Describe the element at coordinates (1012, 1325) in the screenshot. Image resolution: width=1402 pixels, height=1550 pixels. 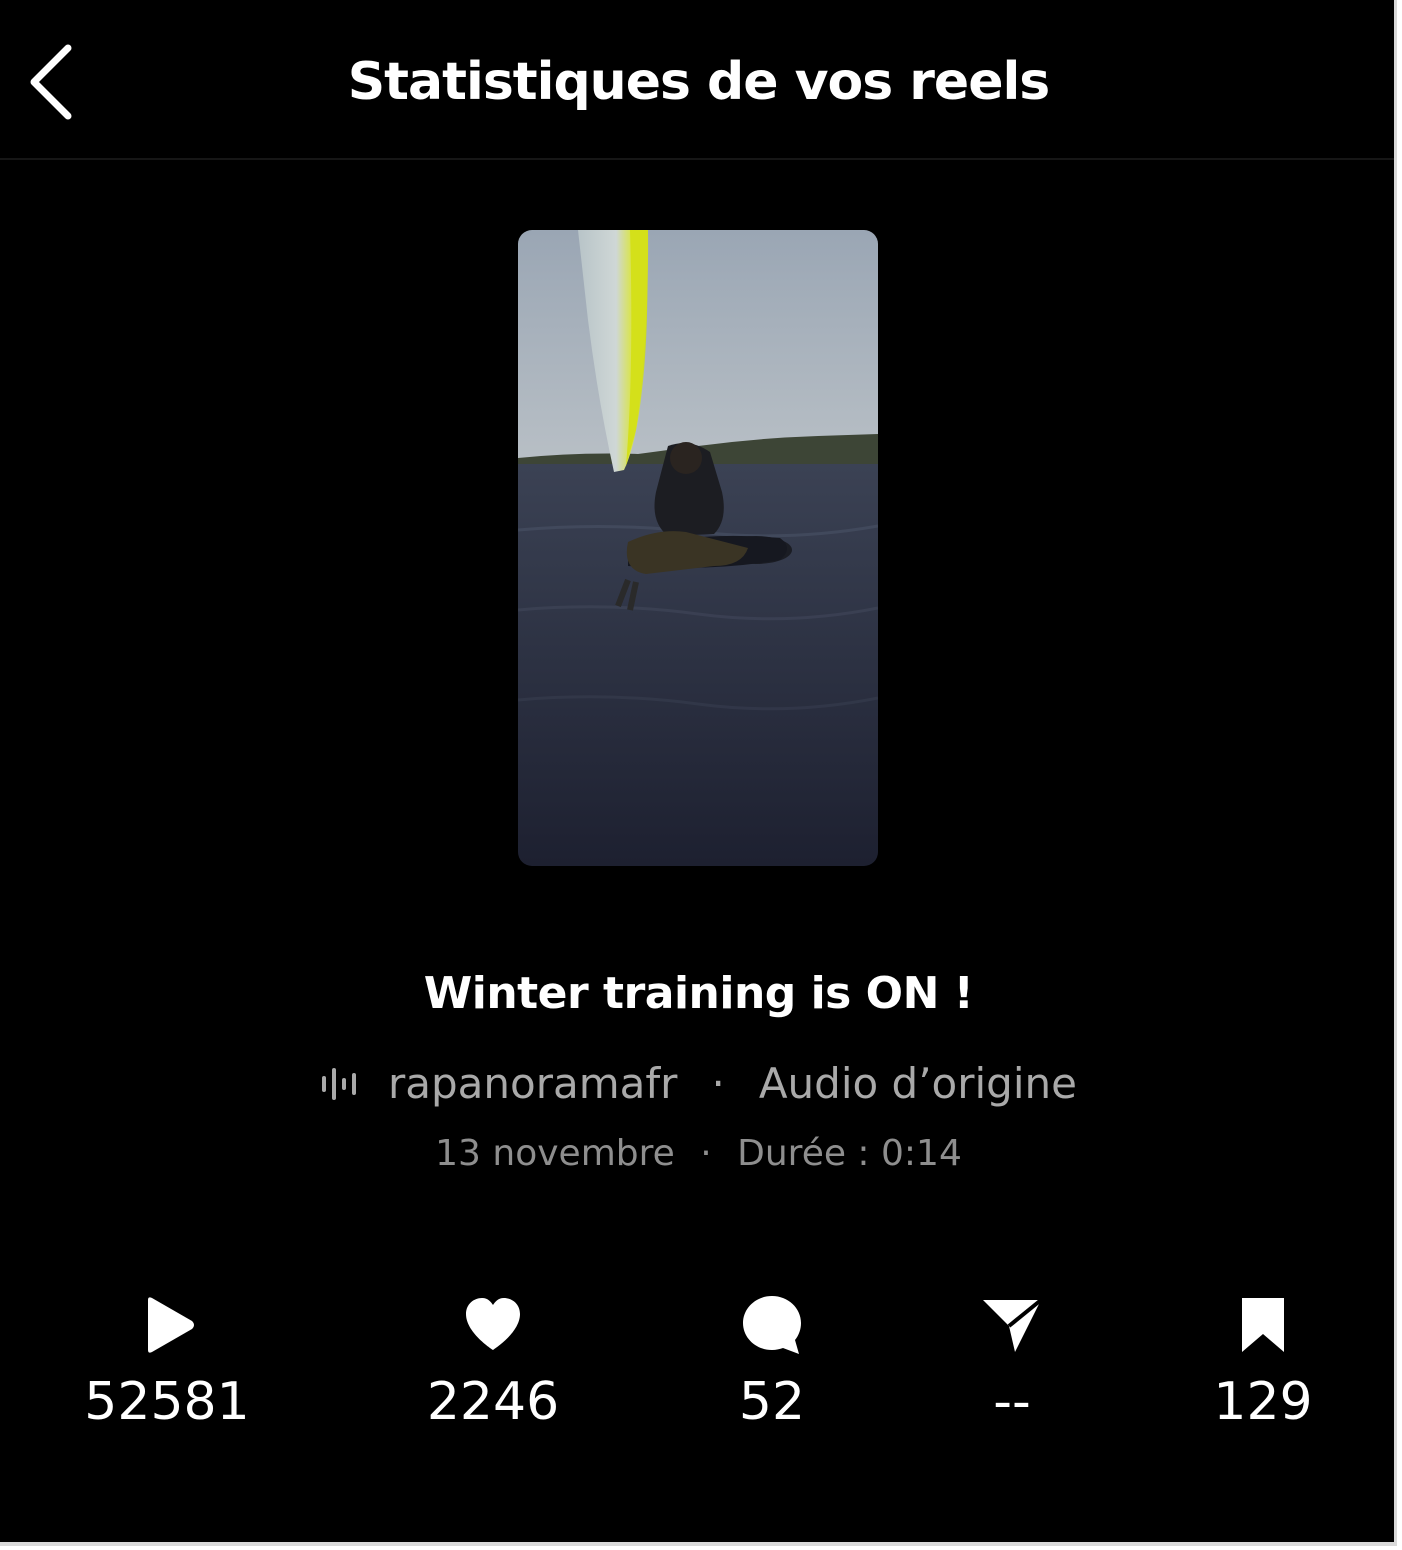
I see `share-icon` at that location.